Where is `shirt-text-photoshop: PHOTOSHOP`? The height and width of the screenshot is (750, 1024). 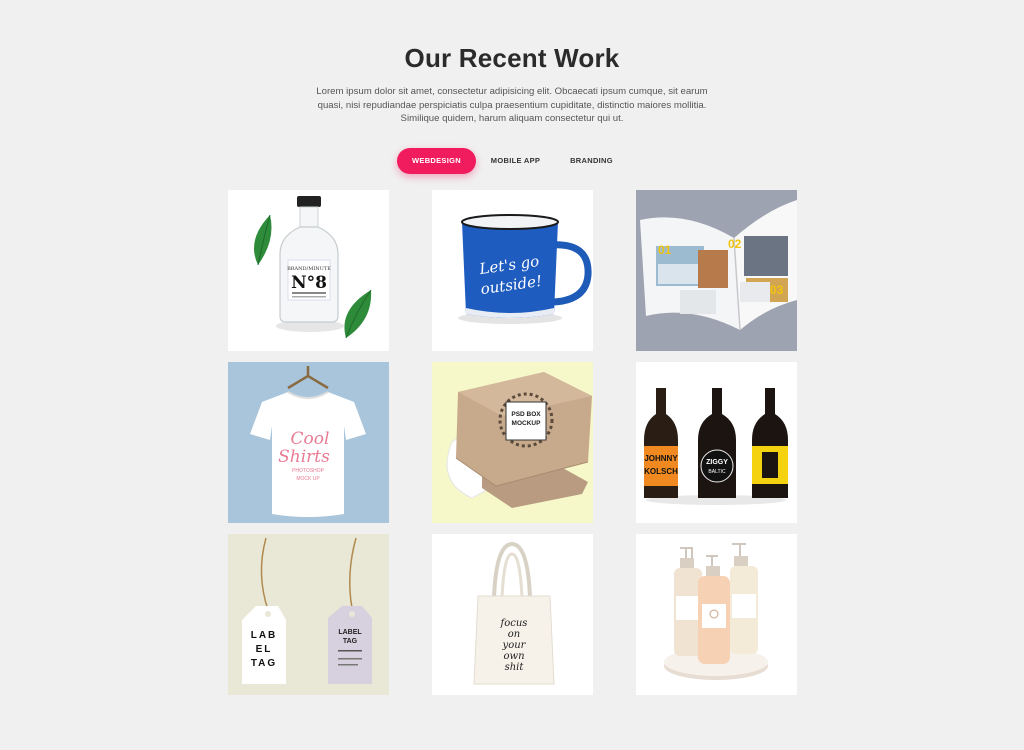 shirt-text-photoshop: PHOTOSHOP is located at coordinates (308, 471).